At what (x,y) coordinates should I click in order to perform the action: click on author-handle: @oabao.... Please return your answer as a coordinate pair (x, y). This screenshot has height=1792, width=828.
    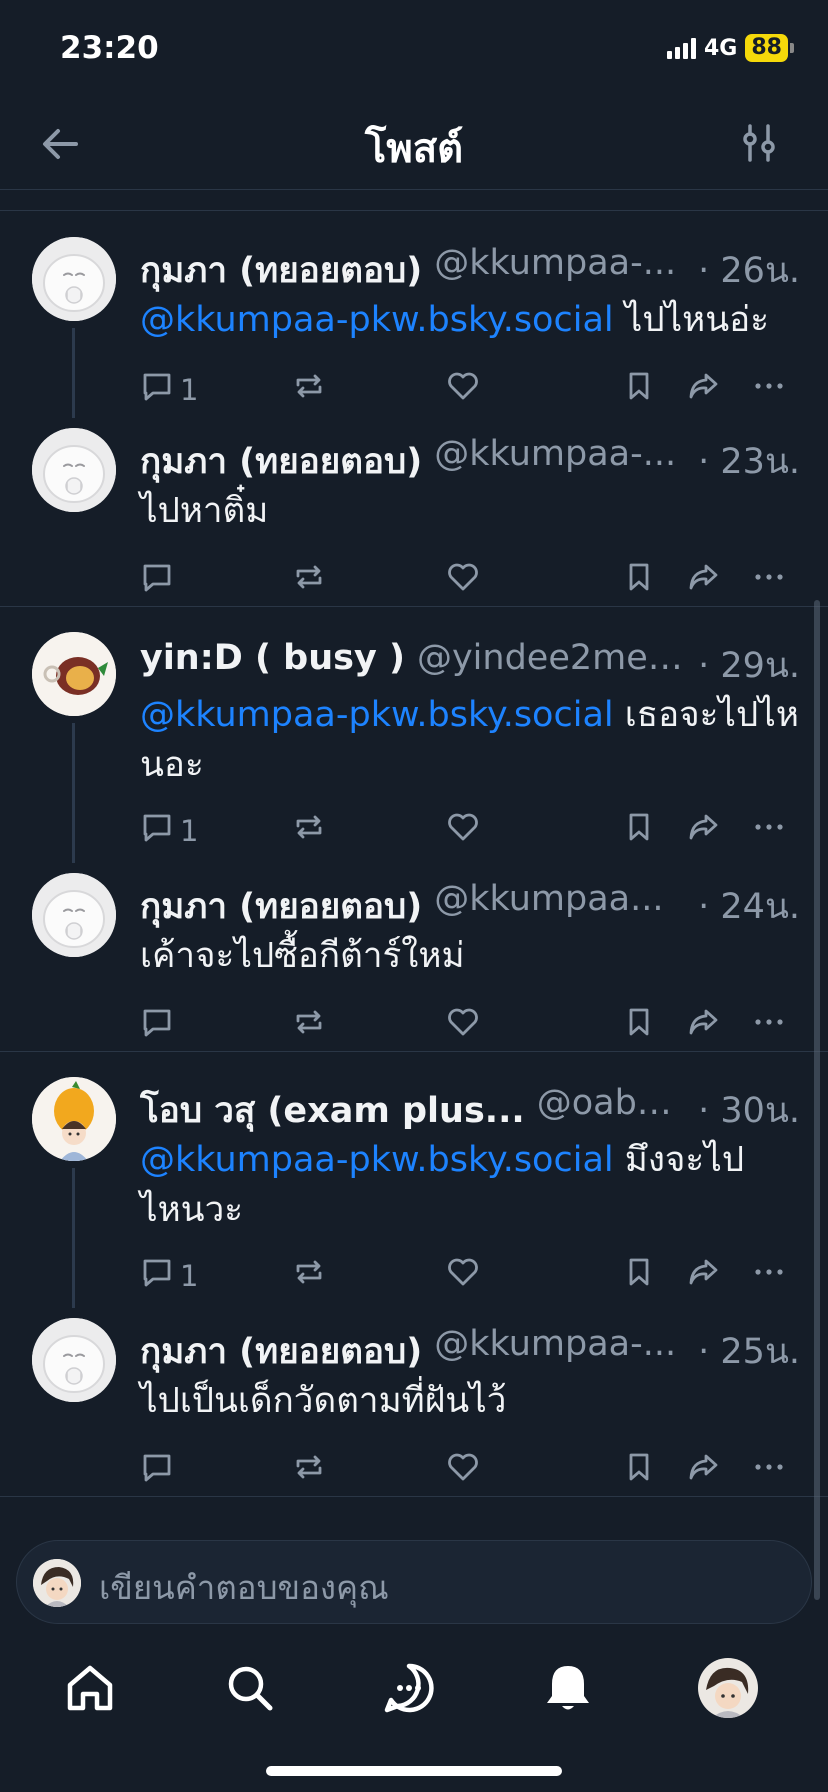
    Looking at the image, I should click on (613, 1110).